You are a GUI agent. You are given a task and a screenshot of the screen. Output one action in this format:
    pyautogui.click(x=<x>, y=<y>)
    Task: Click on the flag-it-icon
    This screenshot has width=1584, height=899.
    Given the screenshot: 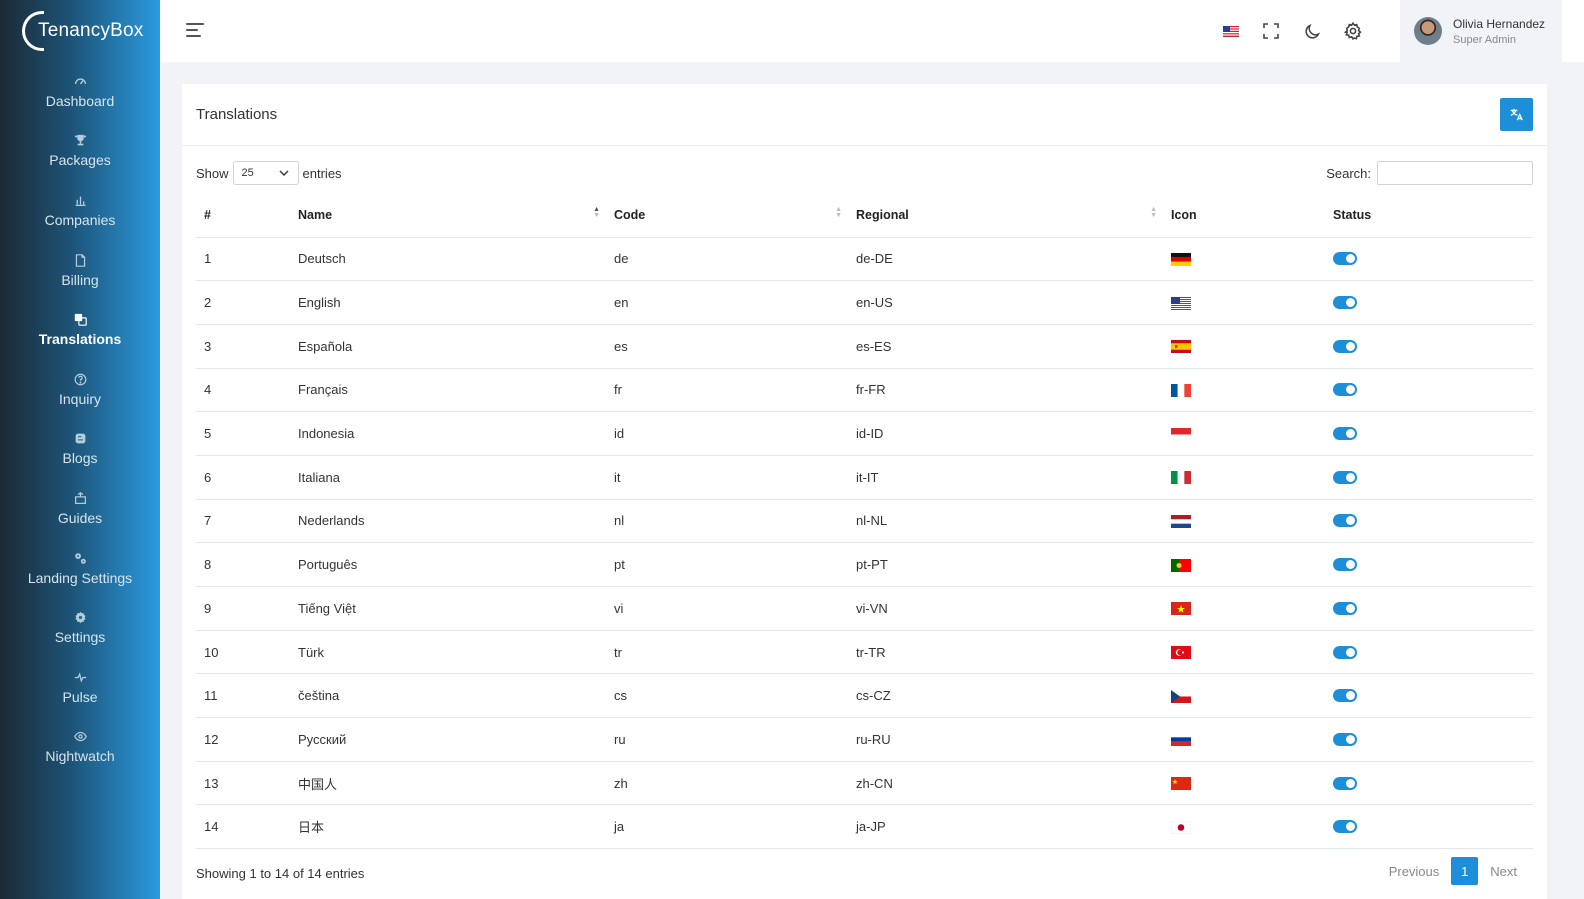 What is the action you would take?
    pyautogui.click(x=1181, y=478)
    